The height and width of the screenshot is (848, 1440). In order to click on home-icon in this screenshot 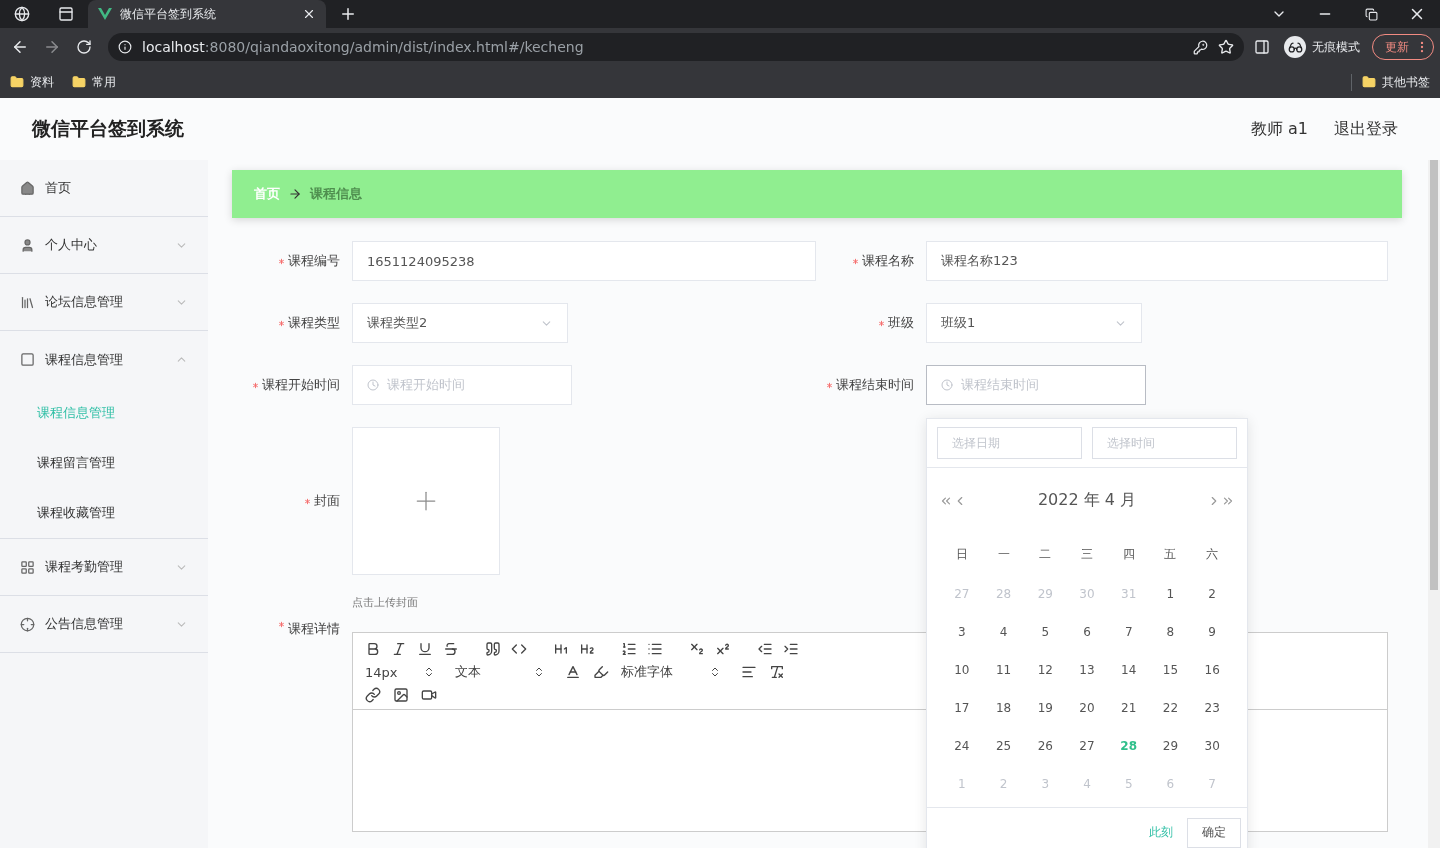, I will do `click(27, 188)`.